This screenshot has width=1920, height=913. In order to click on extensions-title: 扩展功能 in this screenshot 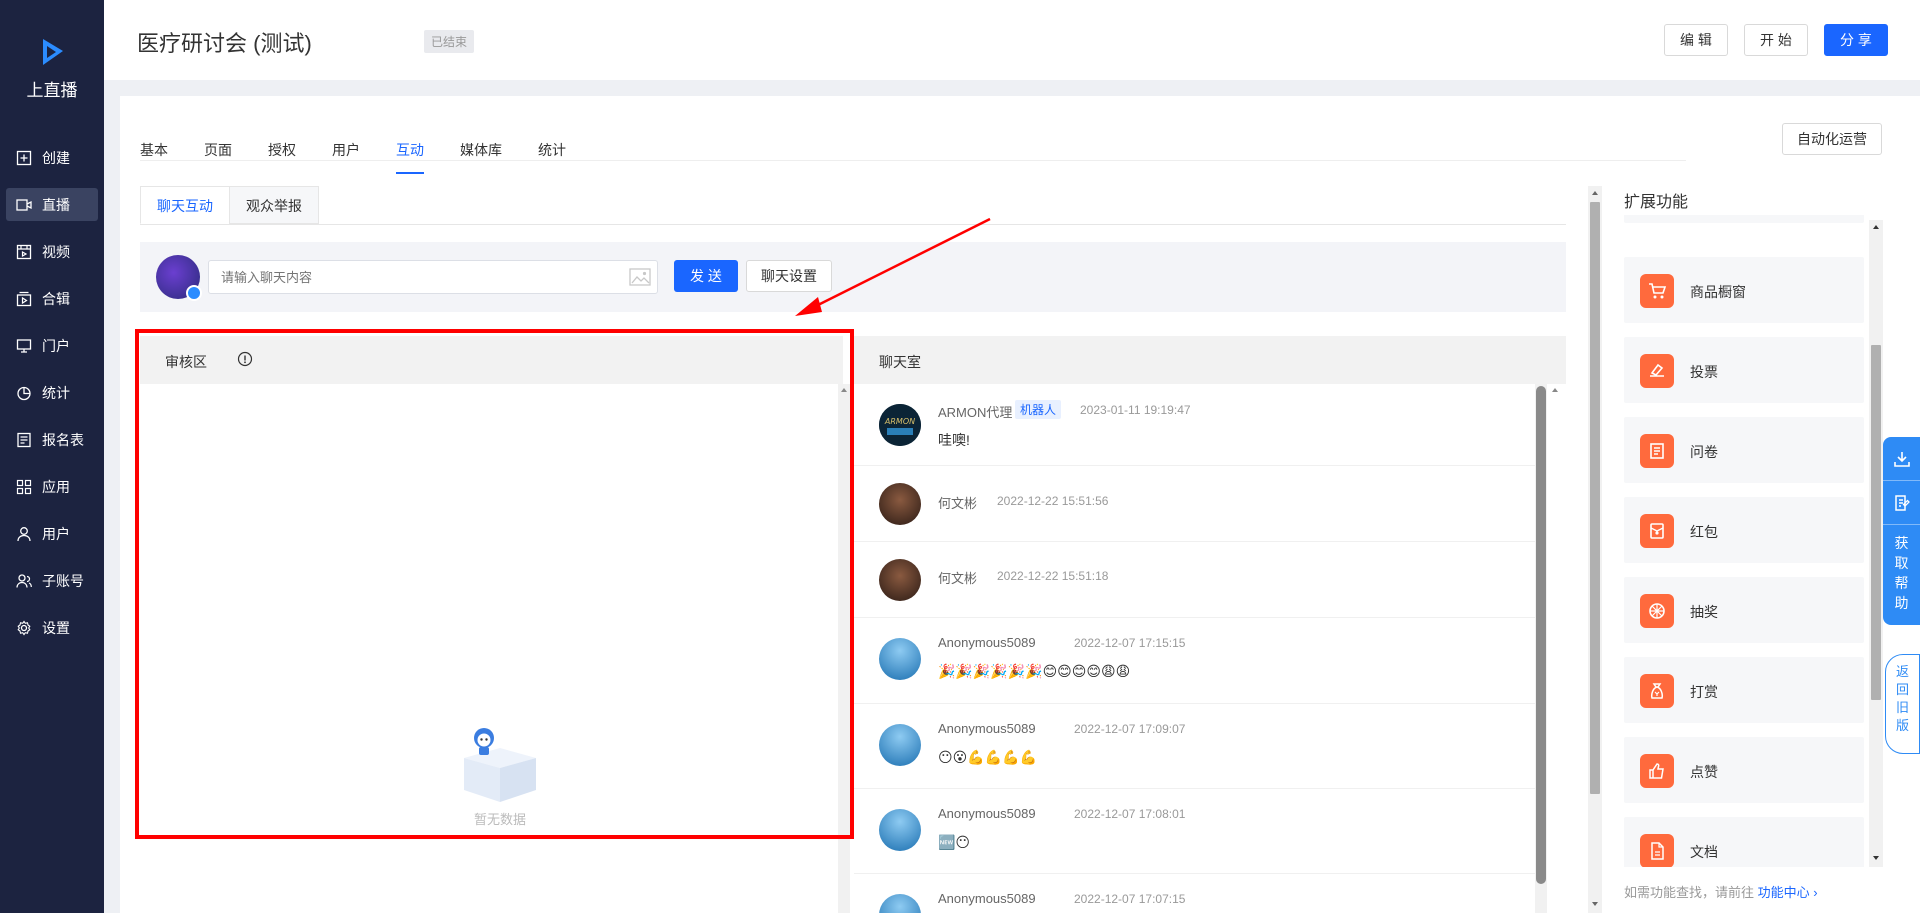, I will do `click(1656, 202)`.